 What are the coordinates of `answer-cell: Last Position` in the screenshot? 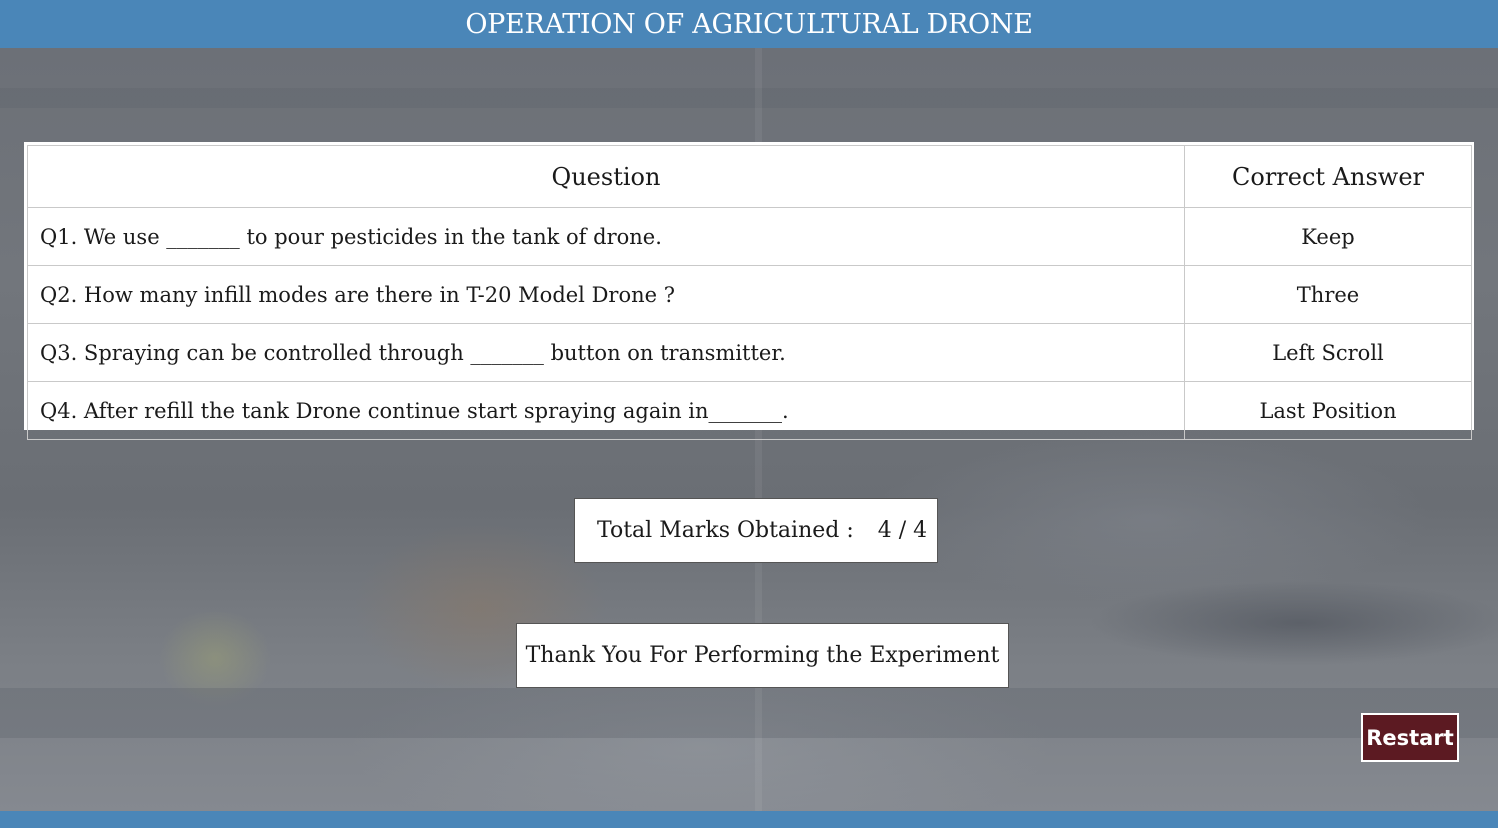 It's located at (1328, 410).